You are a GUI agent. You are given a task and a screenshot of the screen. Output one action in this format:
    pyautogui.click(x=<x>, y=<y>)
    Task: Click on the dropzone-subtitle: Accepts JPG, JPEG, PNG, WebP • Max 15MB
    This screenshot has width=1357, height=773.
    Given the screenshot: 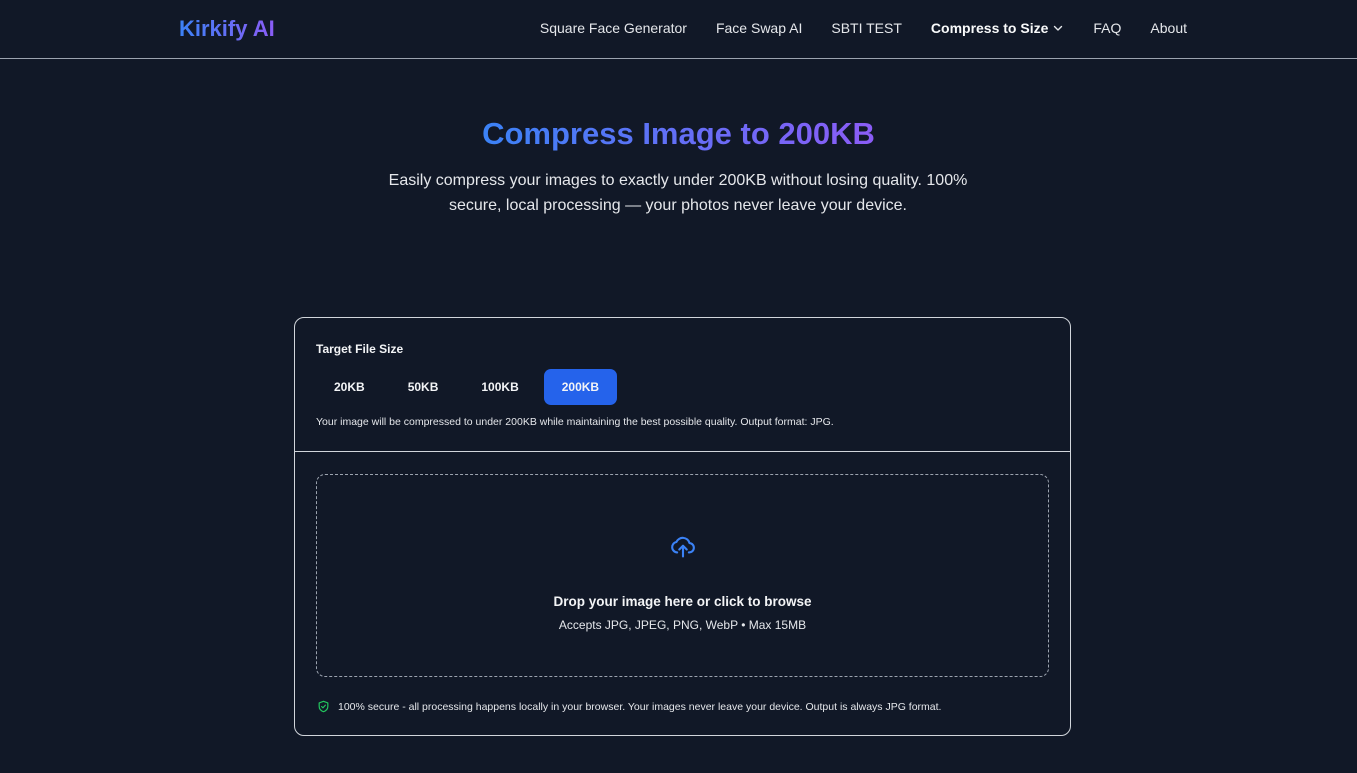 What is the action you would take?
    pyautogui.click(x=682, y=625)
    